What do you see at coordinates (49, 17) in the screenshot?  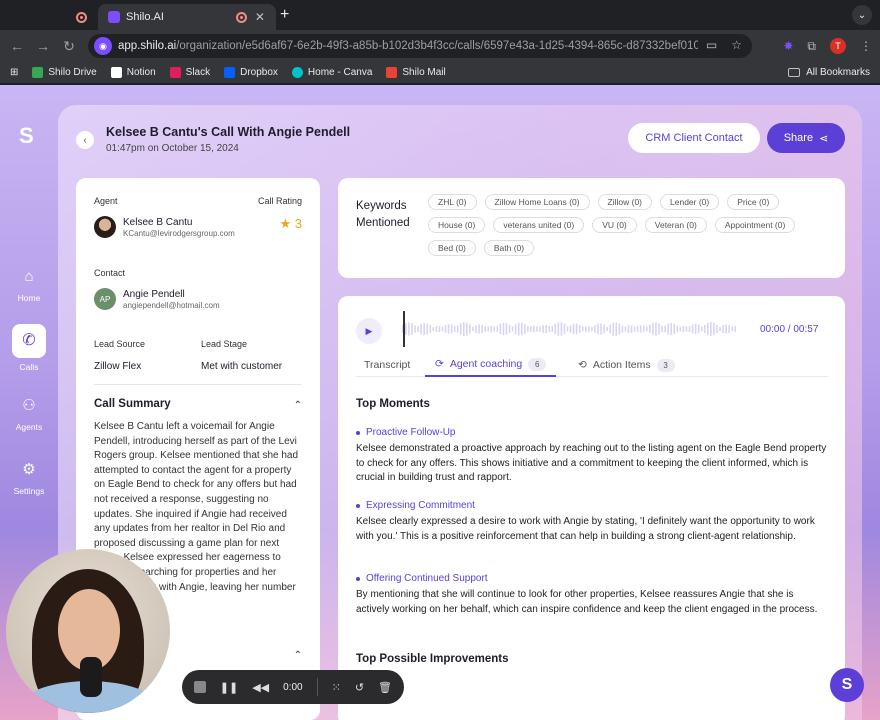 I see `browser-tab-inactive` at bounding box center [49, 17].